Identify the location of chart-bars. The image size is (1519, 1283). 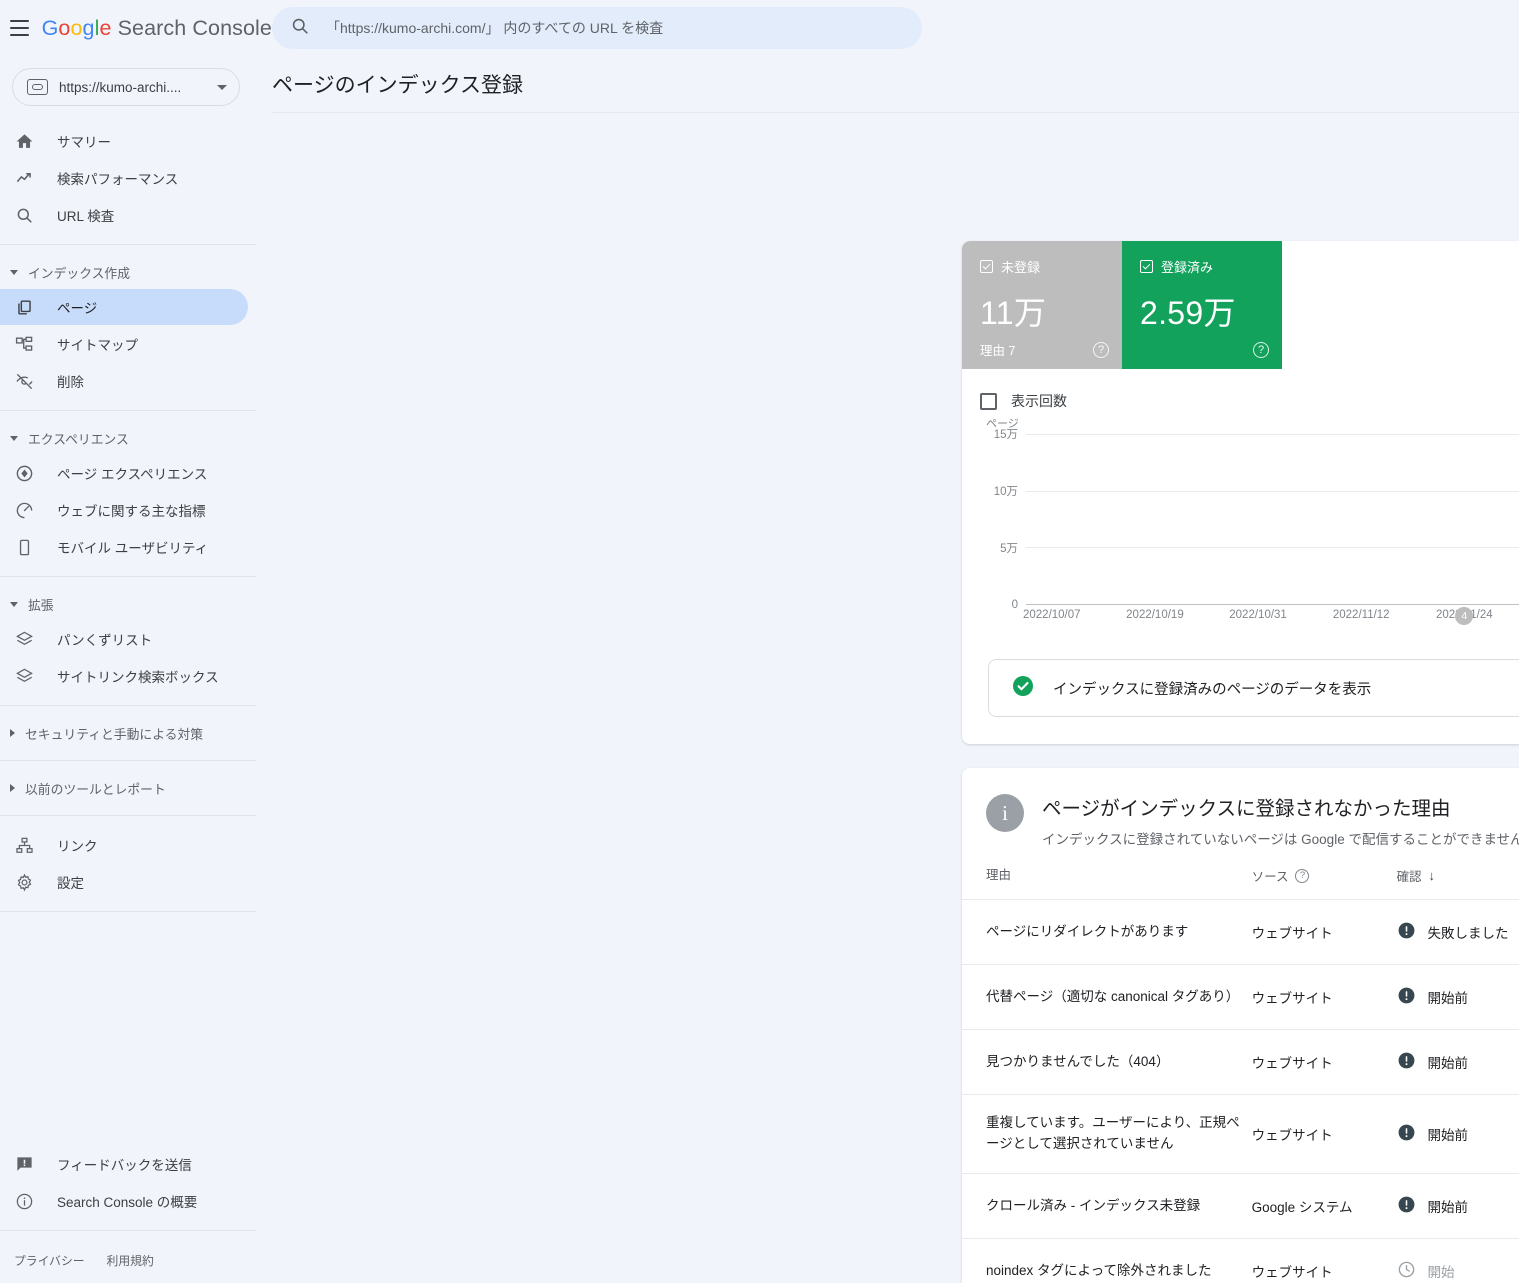
(1272, 520).